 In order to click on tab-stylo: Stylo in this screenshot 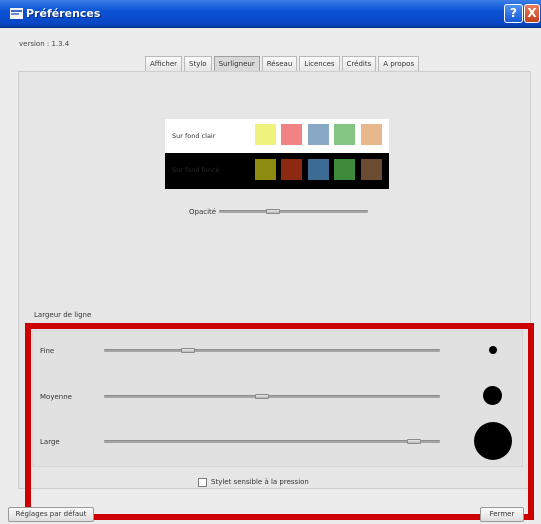, I will do `click(198, 64)`.